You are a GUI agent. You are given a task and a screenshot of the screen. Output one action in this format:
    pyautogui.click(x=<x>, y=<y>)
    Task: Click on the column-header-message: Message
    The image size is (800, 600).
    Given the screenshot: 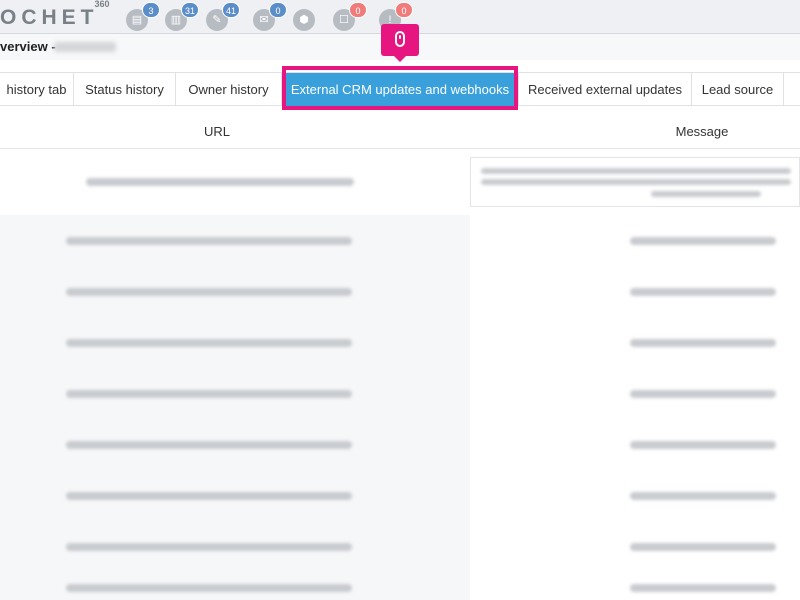 What is the action you would take?
    pyautogui.click(x=635, y=127)
    